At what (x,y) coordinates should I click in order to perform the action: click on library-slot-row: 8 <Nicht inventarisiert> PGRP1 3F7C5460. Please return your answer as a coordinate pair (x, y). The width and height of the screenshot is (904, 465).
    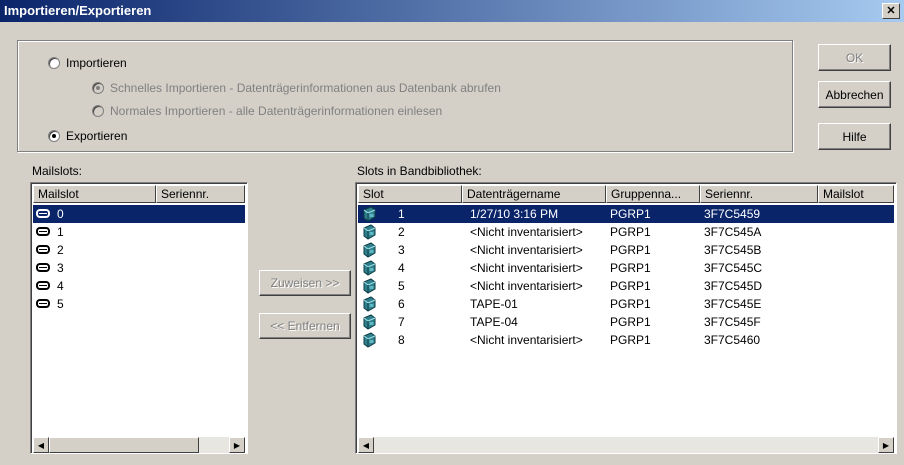
    Looking at the image, I should click on (626, 340).